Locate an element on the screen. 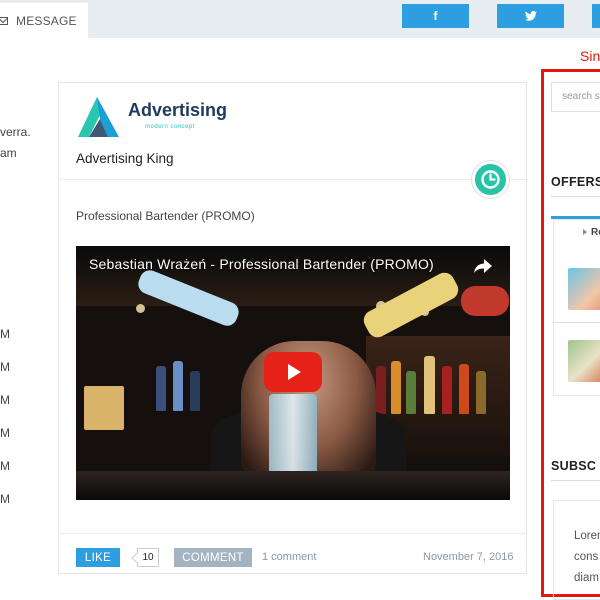  advertising-logo: Advertising modern concept is located at coordinates (155, 117).